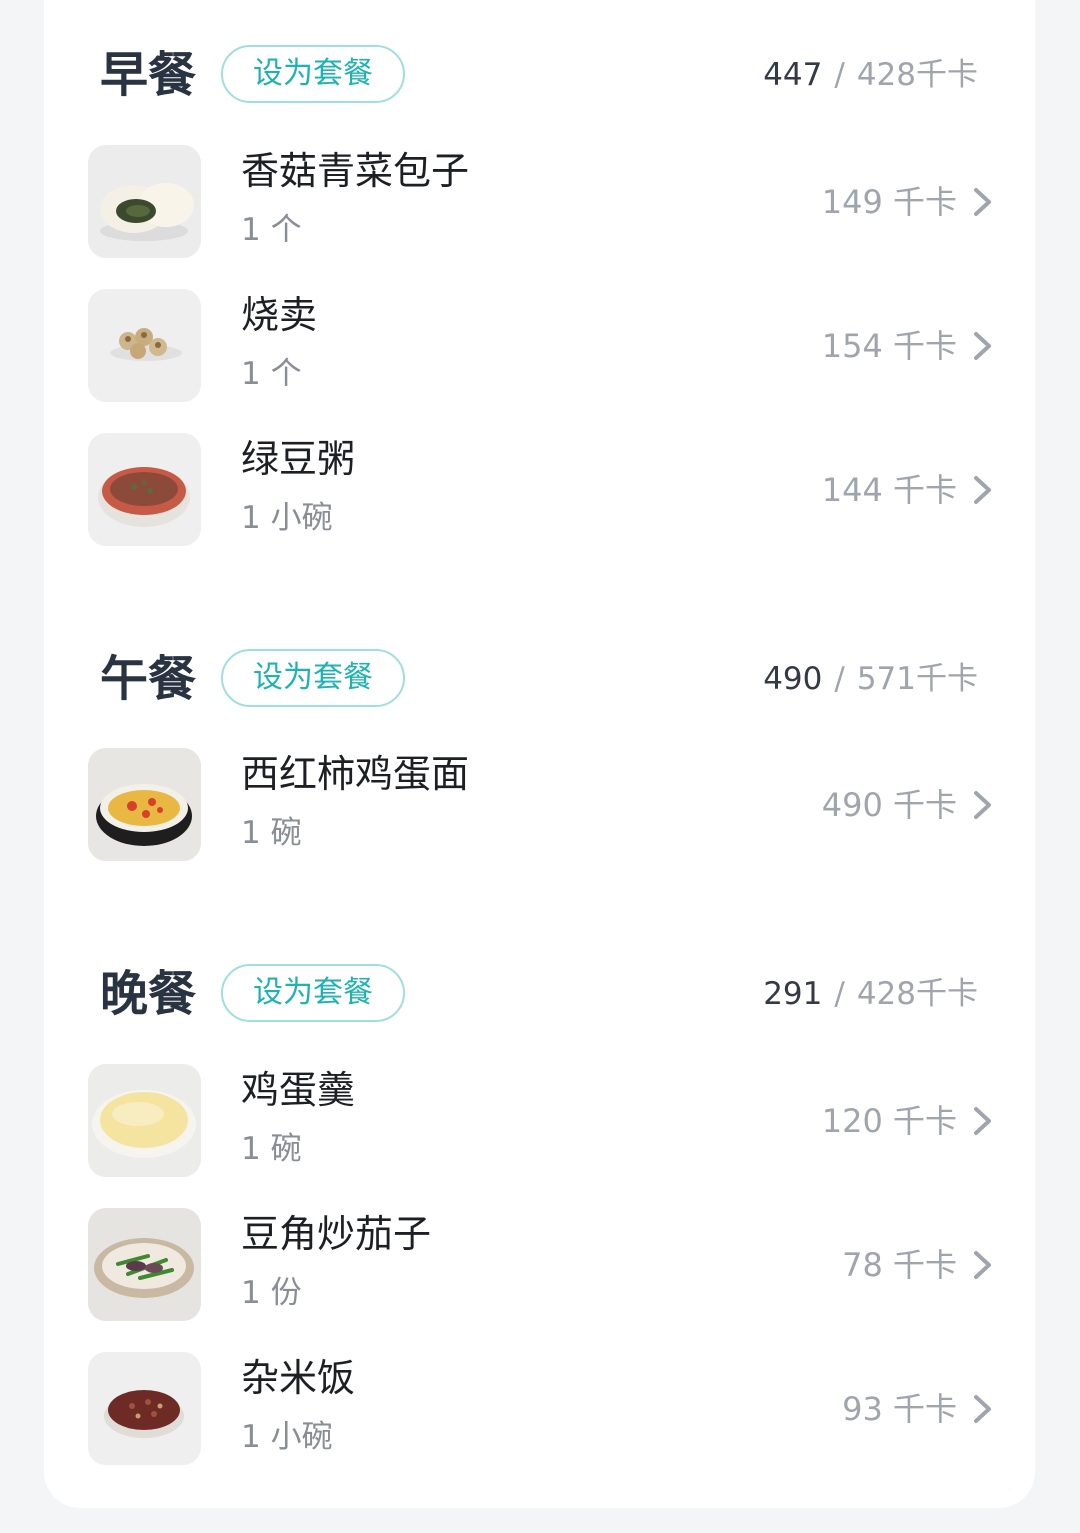  Describe the element at coordinates (889, 346) in the screenshot. I see `food-calories: 154 千卡` at that location.